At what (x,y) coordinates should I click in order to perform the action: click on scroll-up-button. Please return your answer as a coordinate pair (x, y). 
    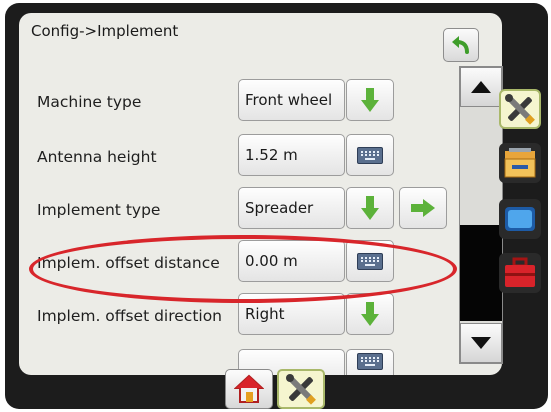
    Looking at the image, I should click on (481, 87).